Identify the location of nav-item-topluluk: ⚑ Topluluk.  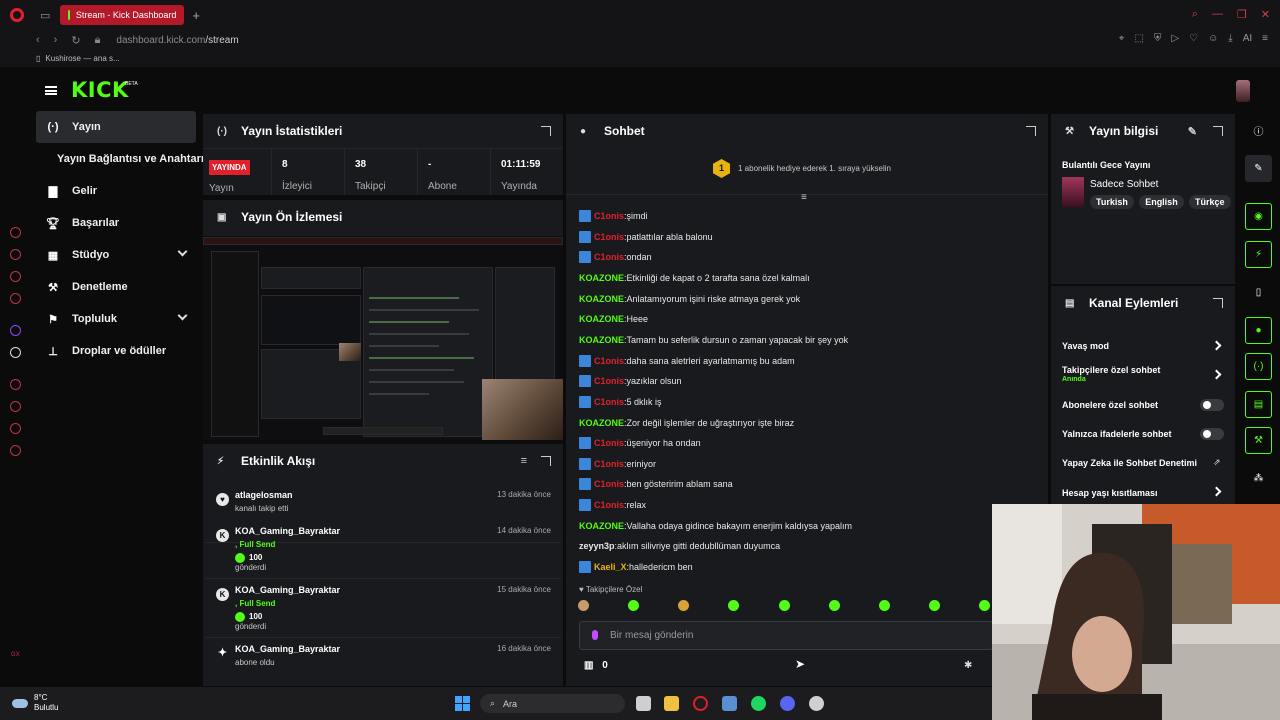
(116, 319).